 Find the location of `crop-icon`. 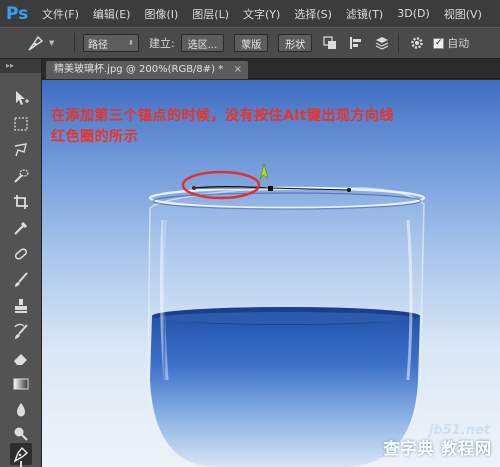

crop-icon is located at coordinates (21, 202).